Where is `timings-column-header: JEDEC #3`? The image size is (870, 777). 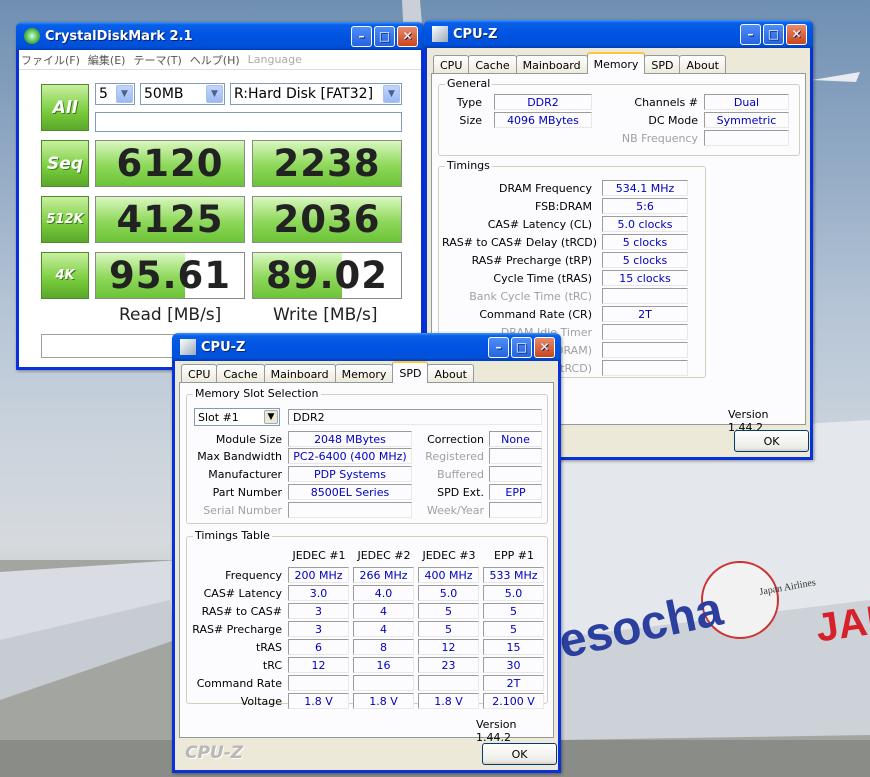 timings-column-header: JEDEC #3 is located at coordinates (449, 555).